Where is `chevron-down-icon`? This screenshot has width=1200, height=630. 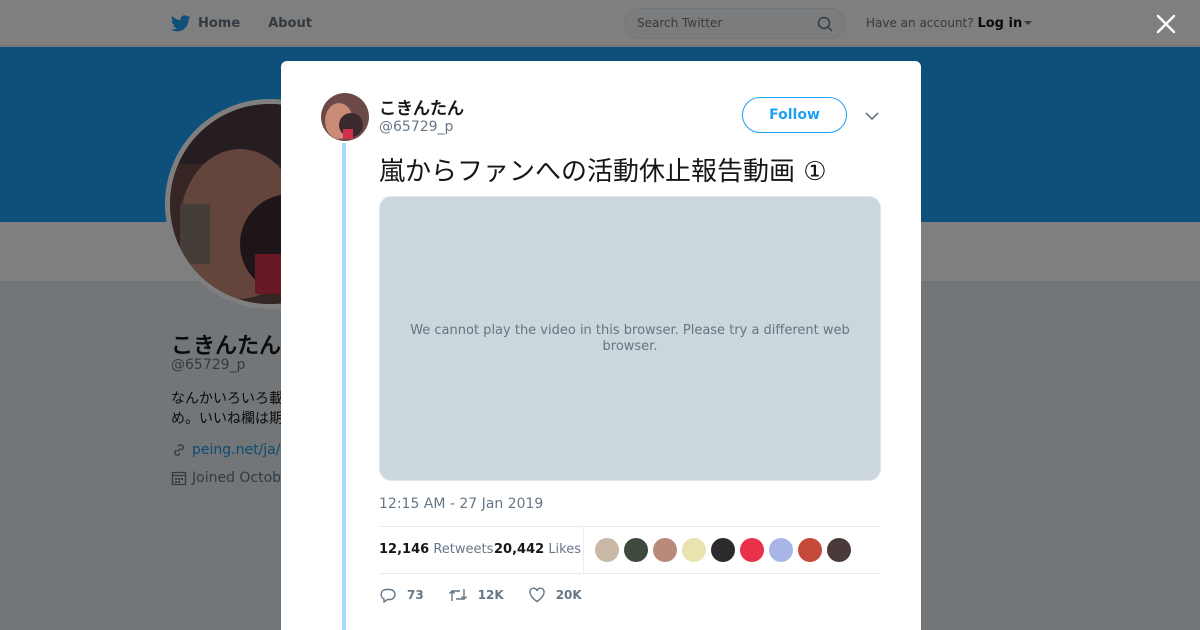
chevron-down-icon is located at coordinates (872, 116).